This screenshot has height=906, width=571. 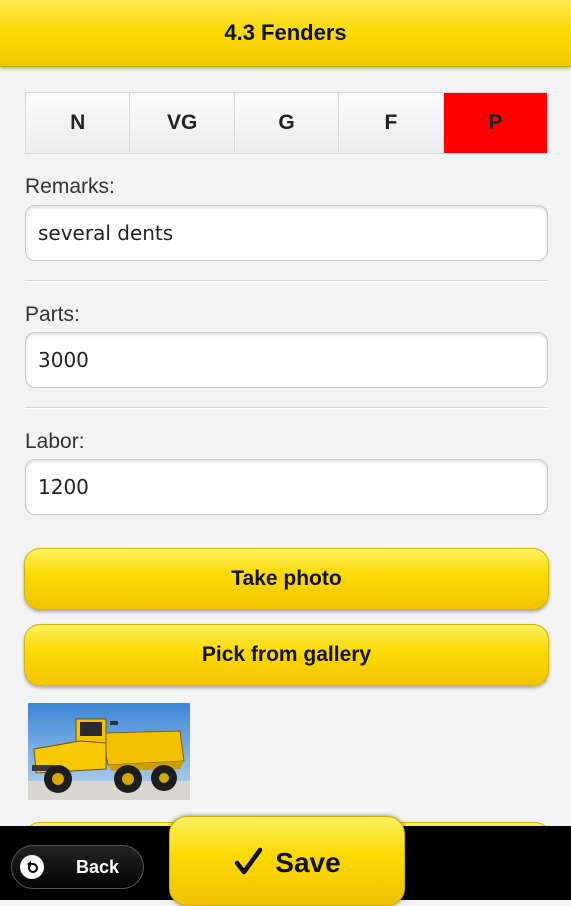 What do you see at coordinates (78, 123) in the screenshot?
I see `rating-option-n: N` at bounding box center [78, 123].